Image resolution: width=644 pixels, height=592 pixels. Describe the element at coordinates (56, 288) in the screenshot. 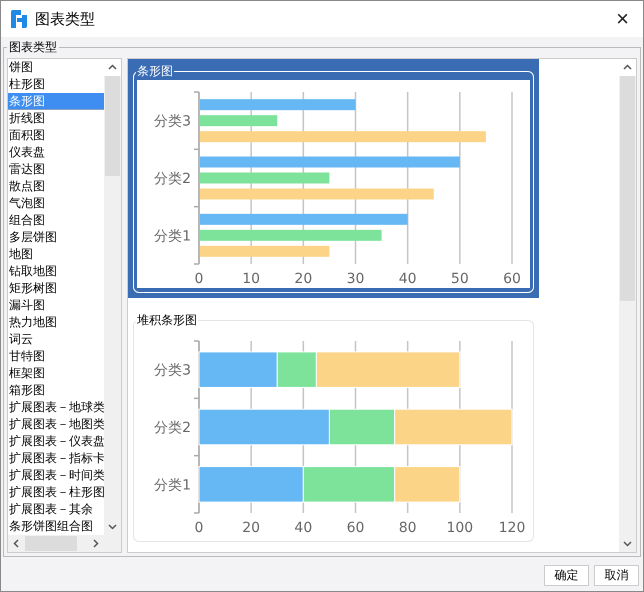

I see `list-item: 矩形树图` at that location.